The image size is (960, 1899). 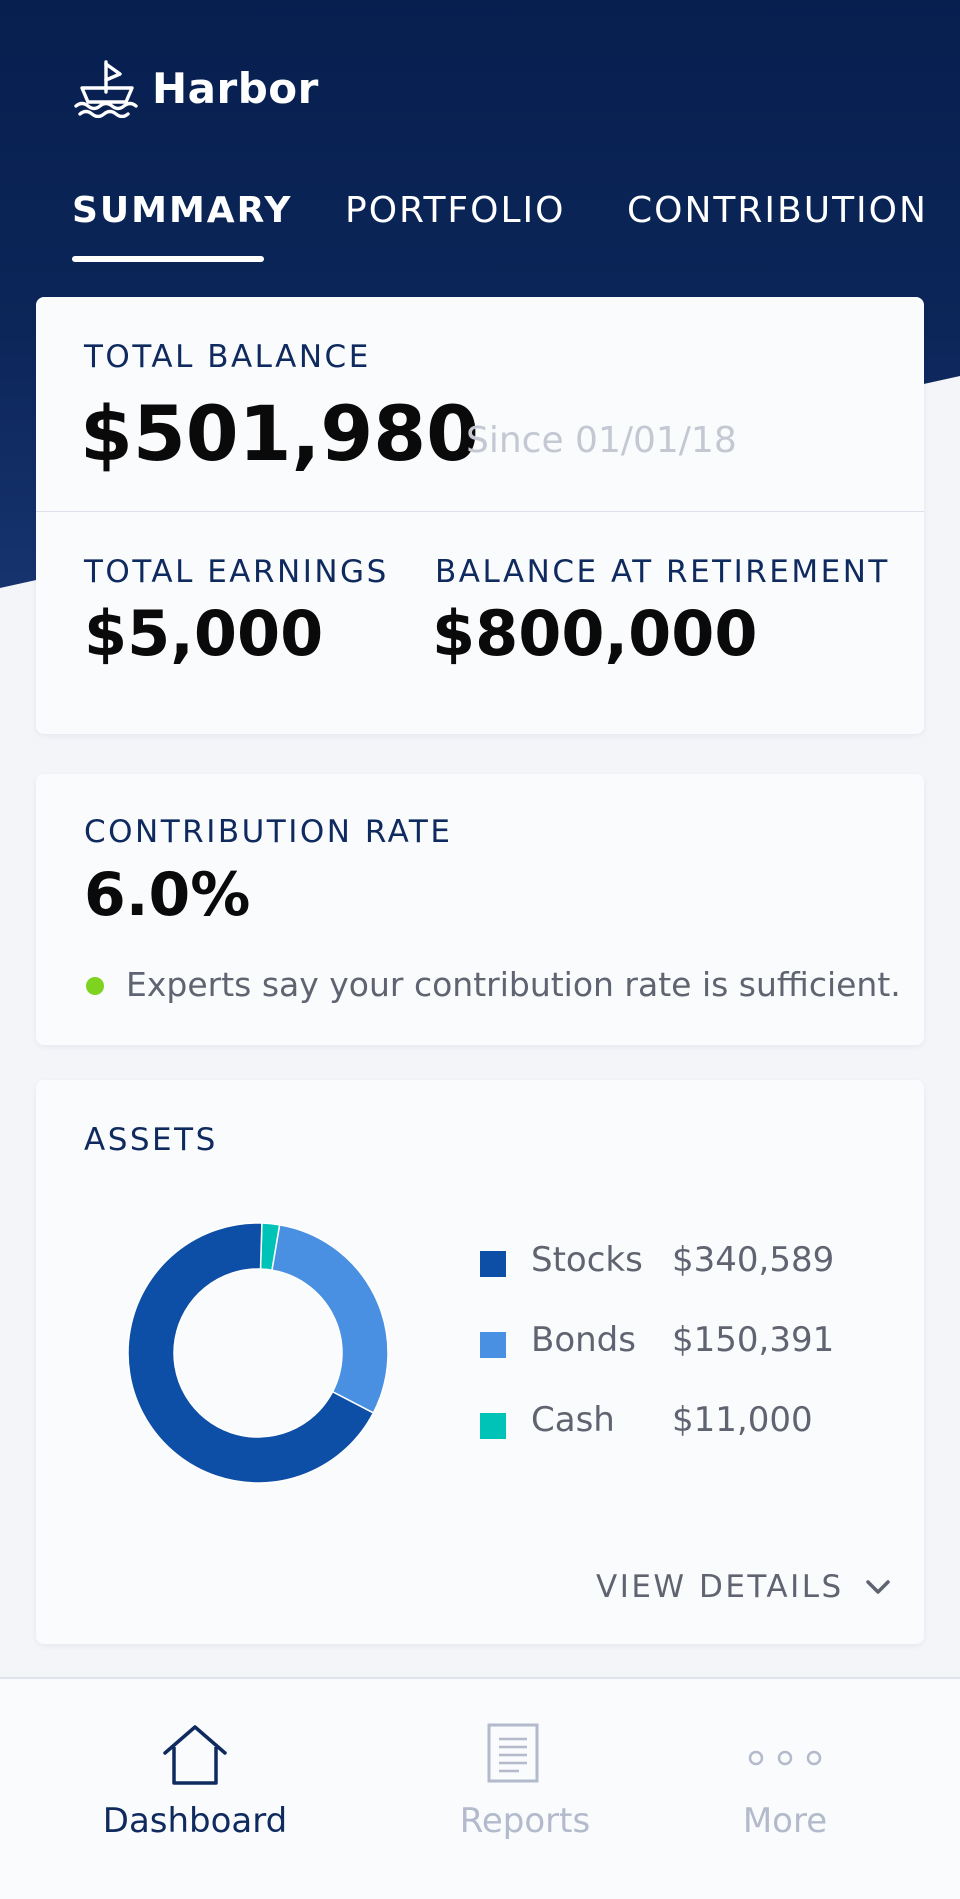 I want to click on legend-amount-bonds: $150,391, so click(x=753, y=1340).